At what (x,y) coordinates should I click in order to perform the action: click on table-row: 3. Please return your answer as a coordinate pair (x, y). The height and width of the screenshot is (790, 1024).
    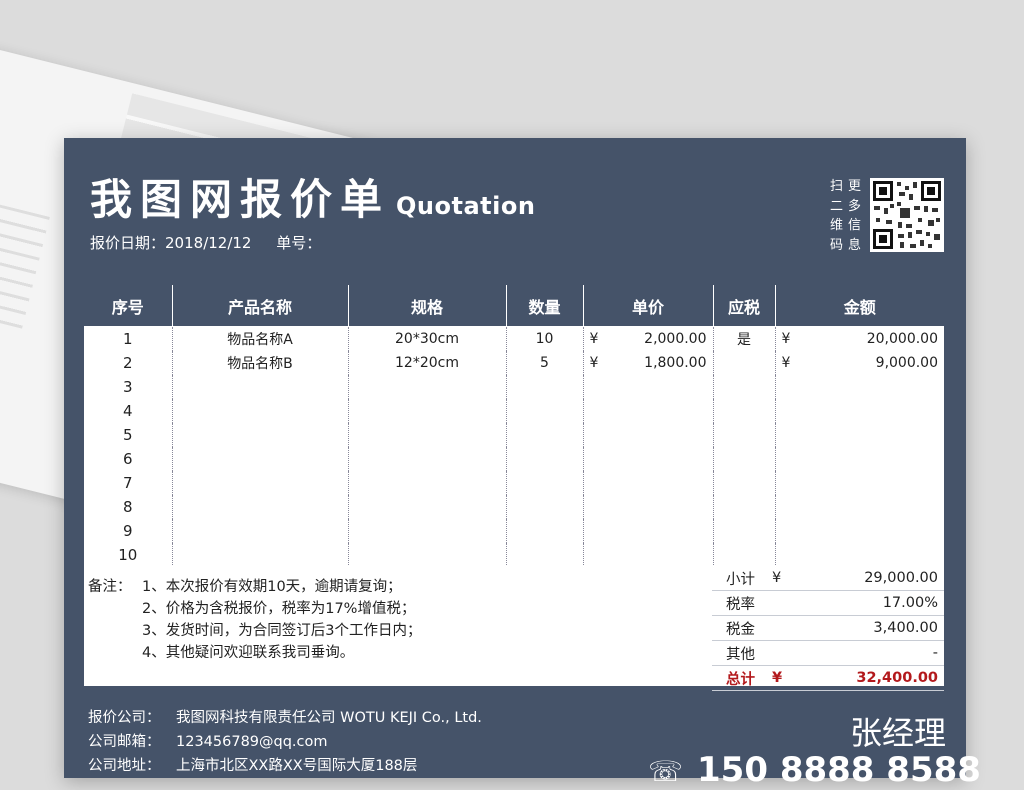
    Looking at the image, I should click on (514, 387).